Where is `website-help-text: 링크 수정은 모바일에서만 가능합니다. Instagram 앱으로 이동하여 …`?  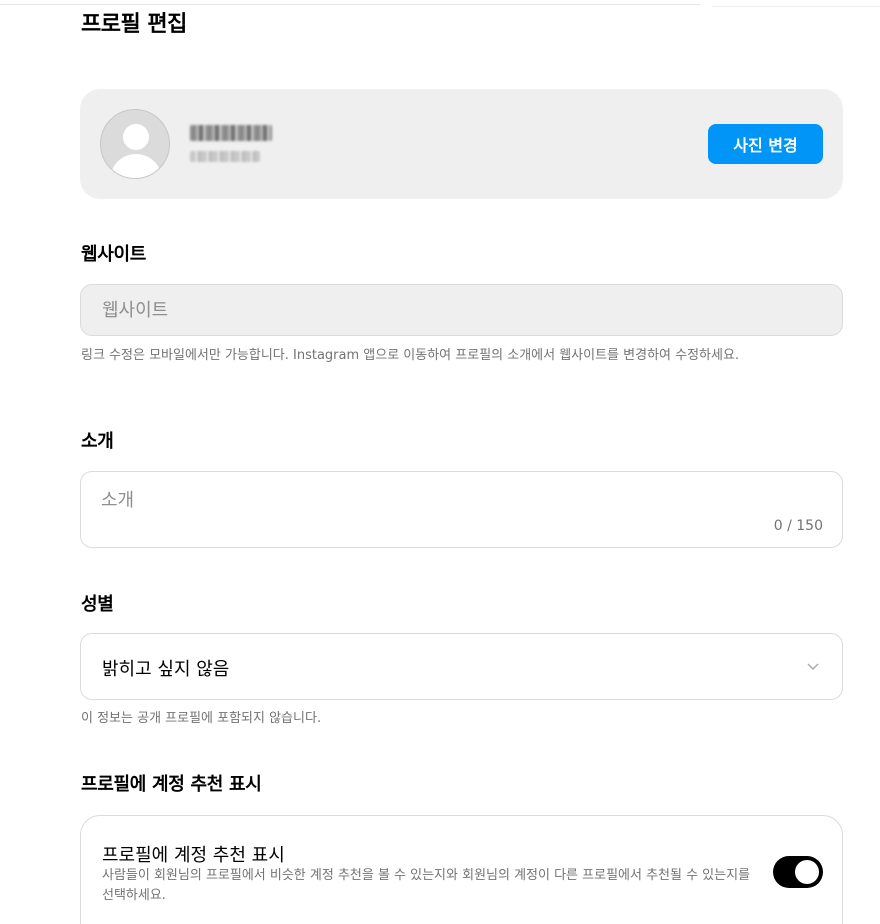 website-help-text: 링크 수정은 모바일에서만 가능합니다. Instagram 앱으로 이동하여 … is located at coordinates (410, 355).